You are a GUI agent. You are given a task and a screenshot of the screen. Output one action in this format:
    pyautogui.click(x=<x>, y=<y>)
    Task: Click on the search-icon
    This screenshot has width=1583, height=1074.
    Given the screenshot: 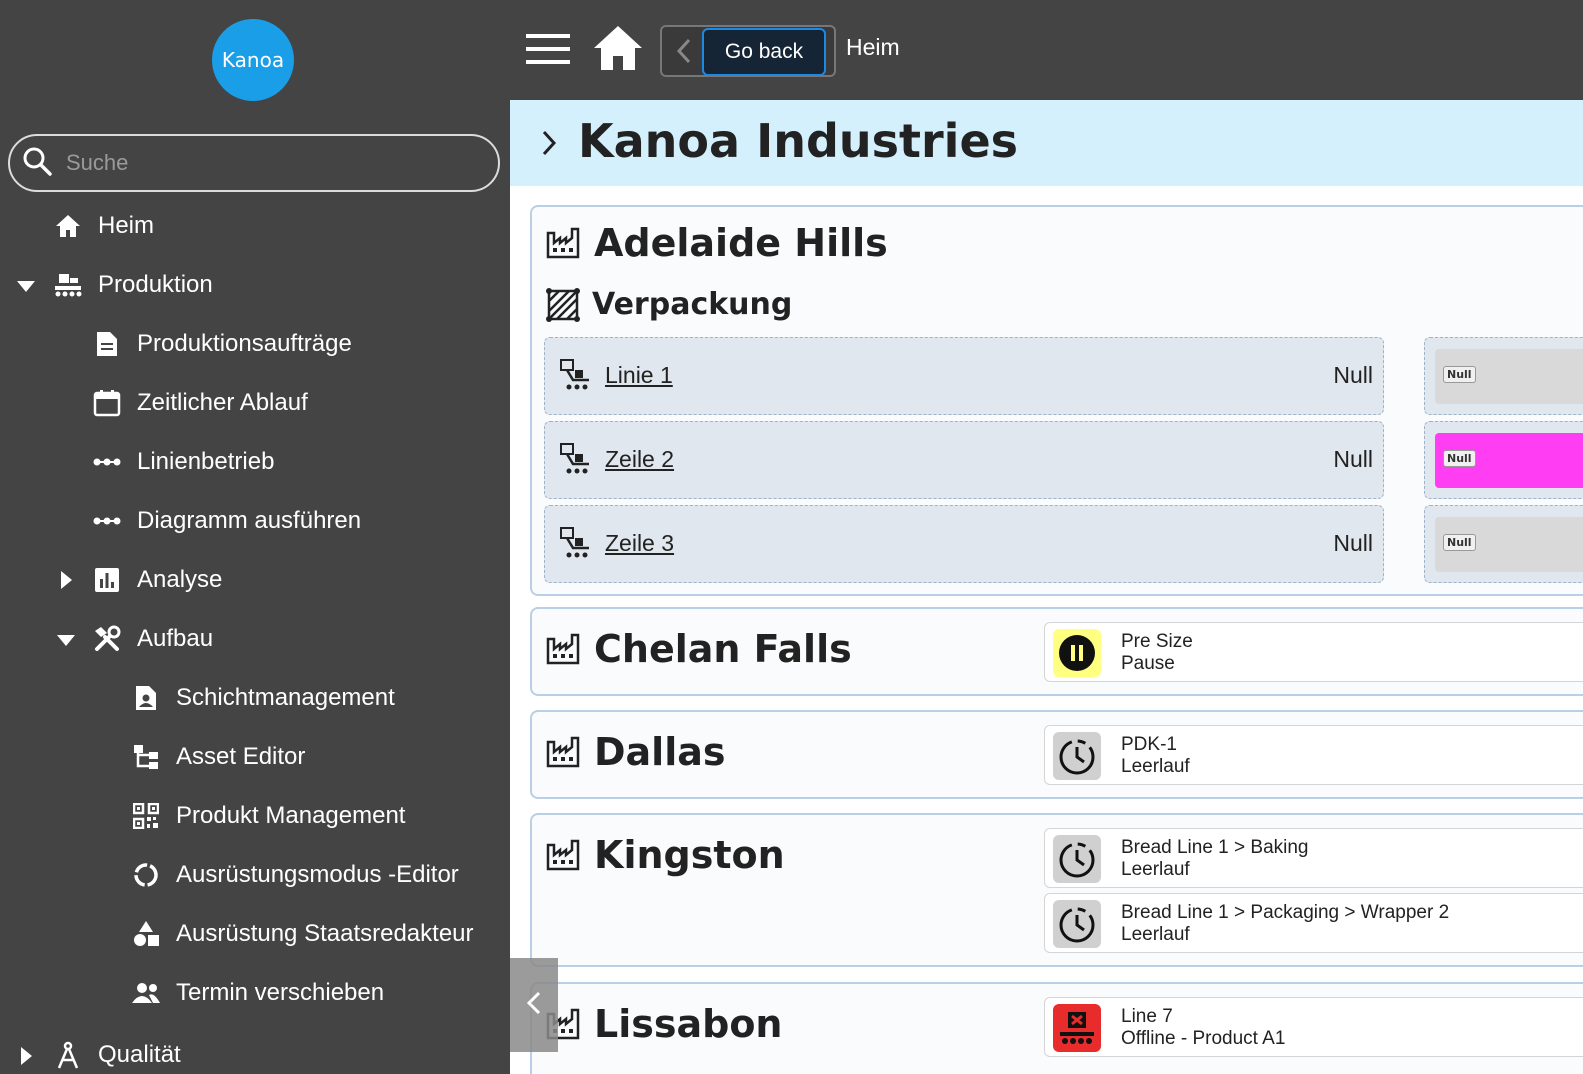 What is the action you would take?
    pyautogui.click(x=37, y=163)
    